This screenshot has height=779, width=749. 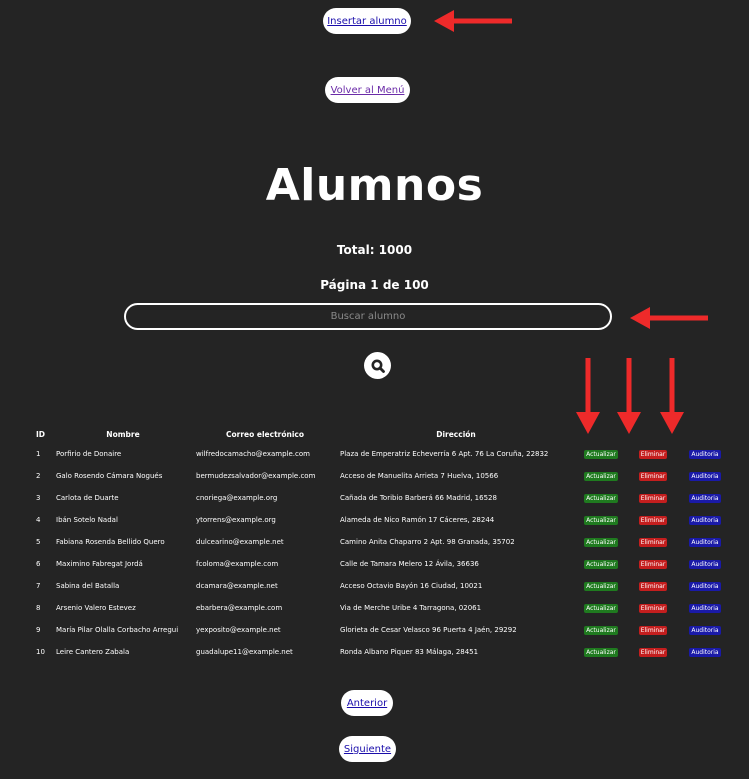 I want to click on cell-email: fcoloma@example.com, so click(x=237, y=564).